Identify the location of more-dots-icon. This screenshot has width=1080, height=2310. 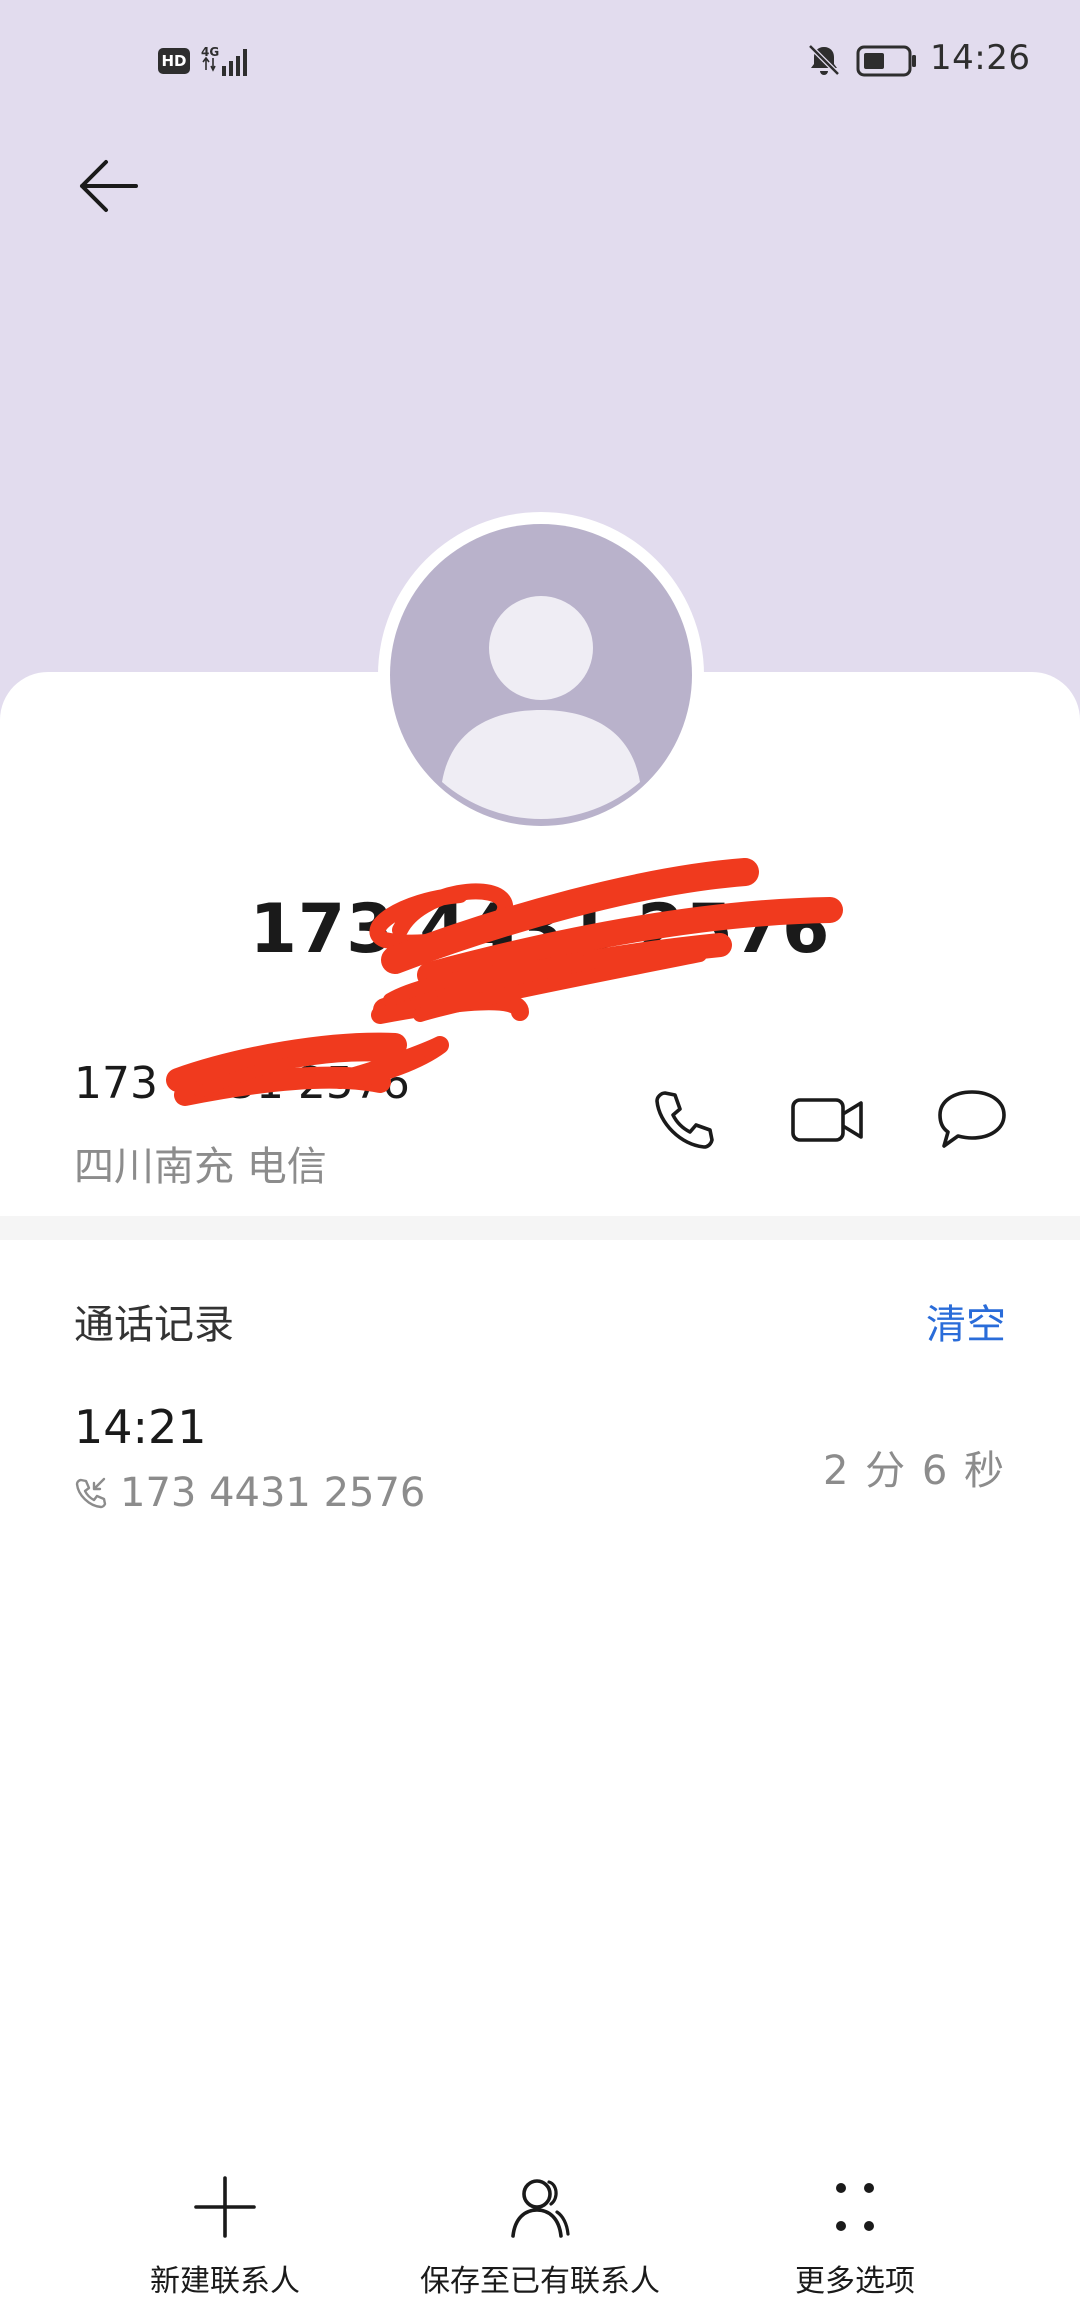
(855, 2207).